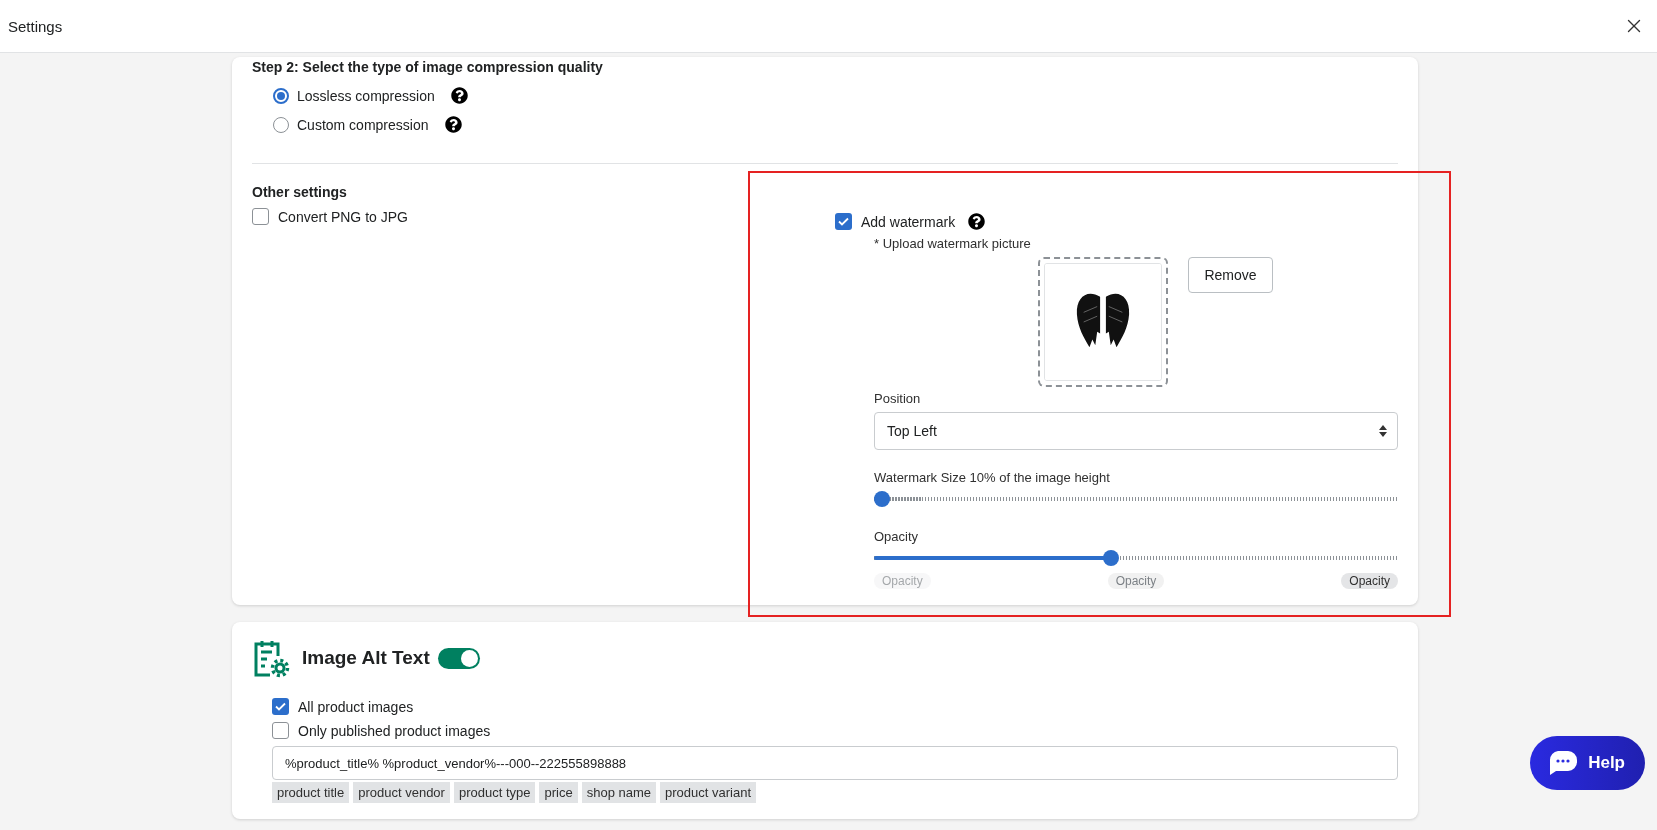  What do you see at coordinates (311, 792) in the screenshot?
I see `variable-tag: product title` at bounding box center [311, 792].